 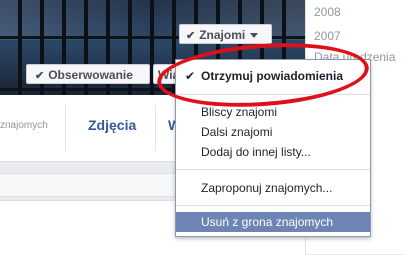 What do you see at coordinates (273, 76) in the screenshot?
I see `menu-item-get-notifications: ✔ Otrzymuj powiadomienia` at bounding box center [273, 76].